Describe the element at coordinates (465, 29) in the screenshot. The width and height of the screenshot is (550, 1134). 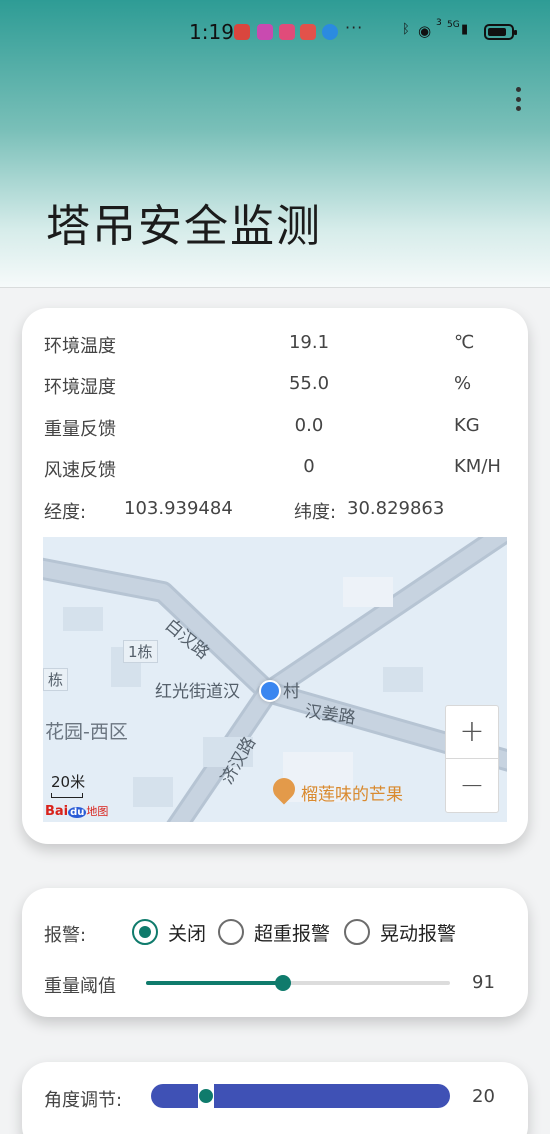
I see `signal-icon: ▮` at that location.